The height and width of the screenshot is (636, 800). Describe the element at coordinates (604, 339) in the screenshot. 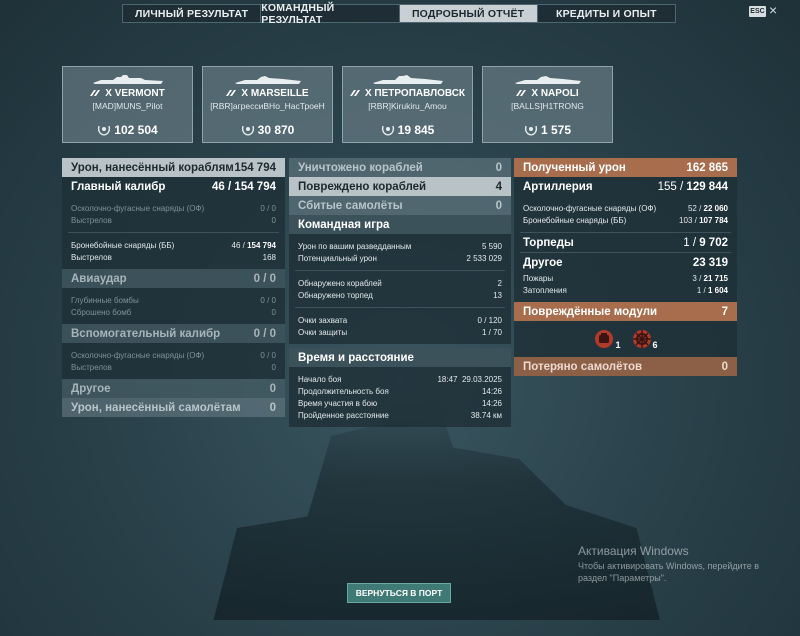

I see `engine-module-icon` at that location.